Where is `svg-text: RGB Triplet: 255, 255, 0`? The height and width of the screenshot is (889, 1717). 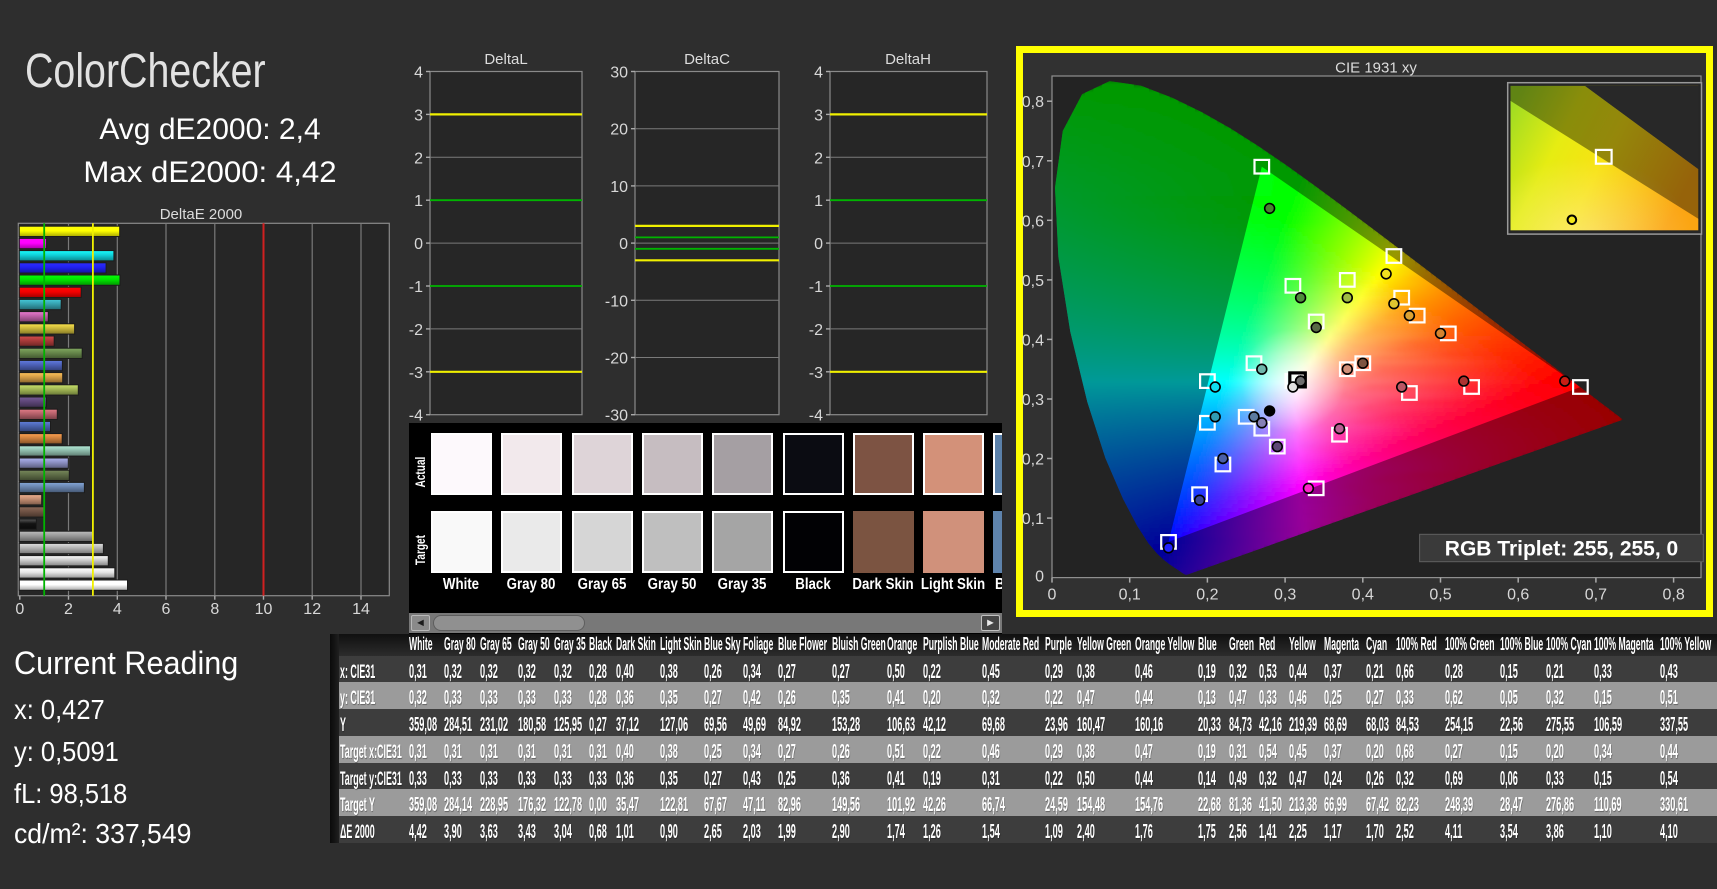 svg-text: RGB Triplet: 255, 255, 0 is located at coordinates (1561, 549).